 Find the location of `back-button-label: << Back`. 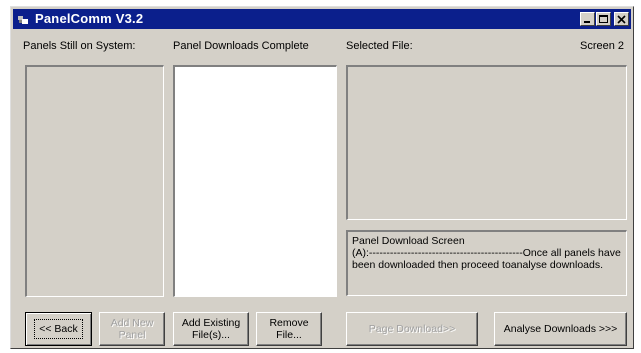

back-button-label: << Back is located at coordinates (58, 329).